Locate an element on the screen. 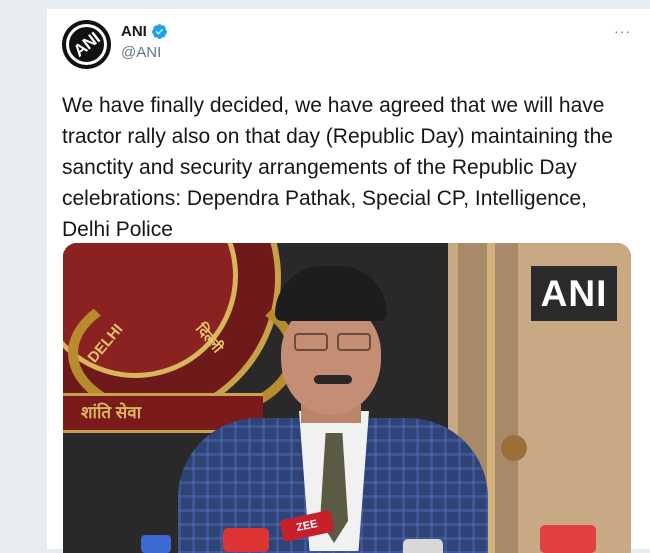  speaker-mustache is located at coordinates (333, 379).